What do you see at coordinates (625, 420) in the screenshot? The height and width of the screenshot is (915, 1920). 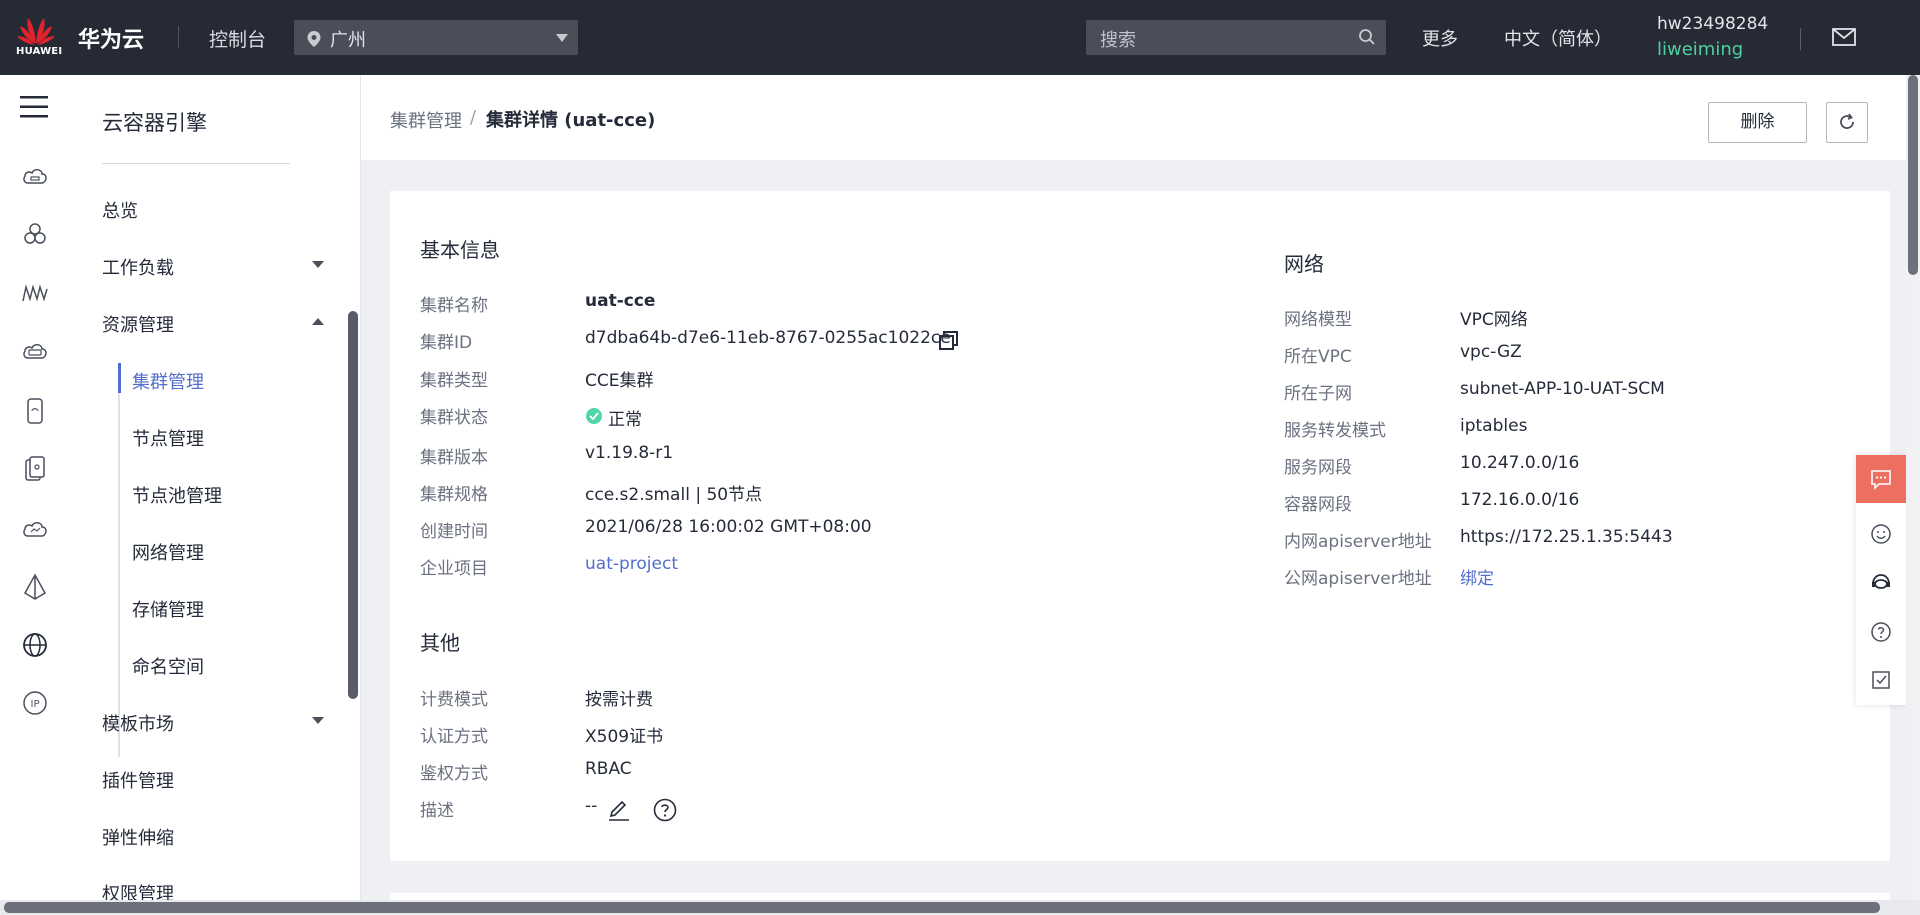 I see `value-cluster-status: 正常` at bounding box center [625, 420].